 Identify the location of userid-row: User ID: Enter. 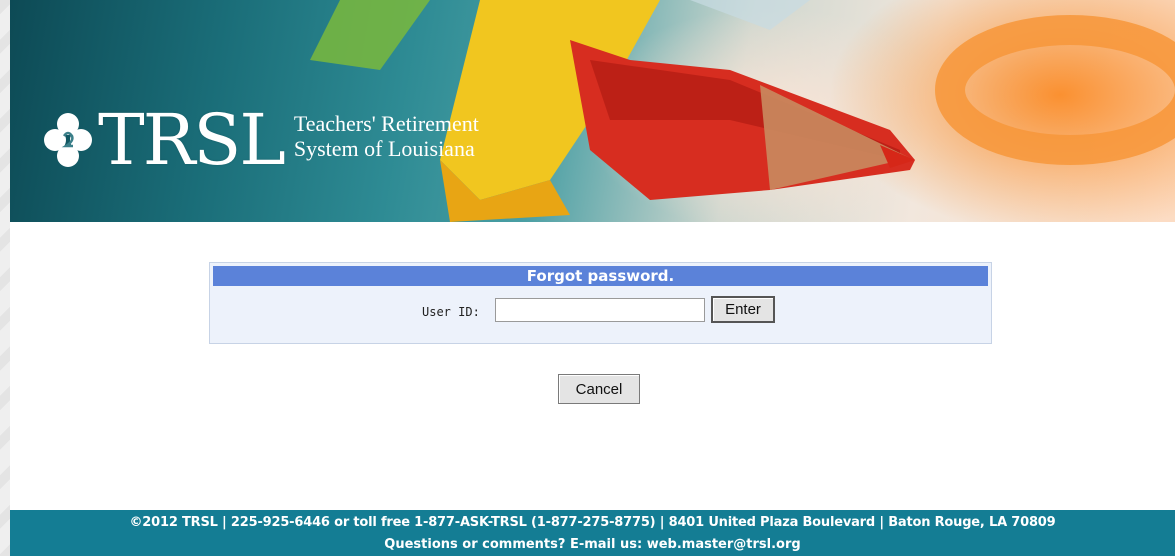
(600, 311).